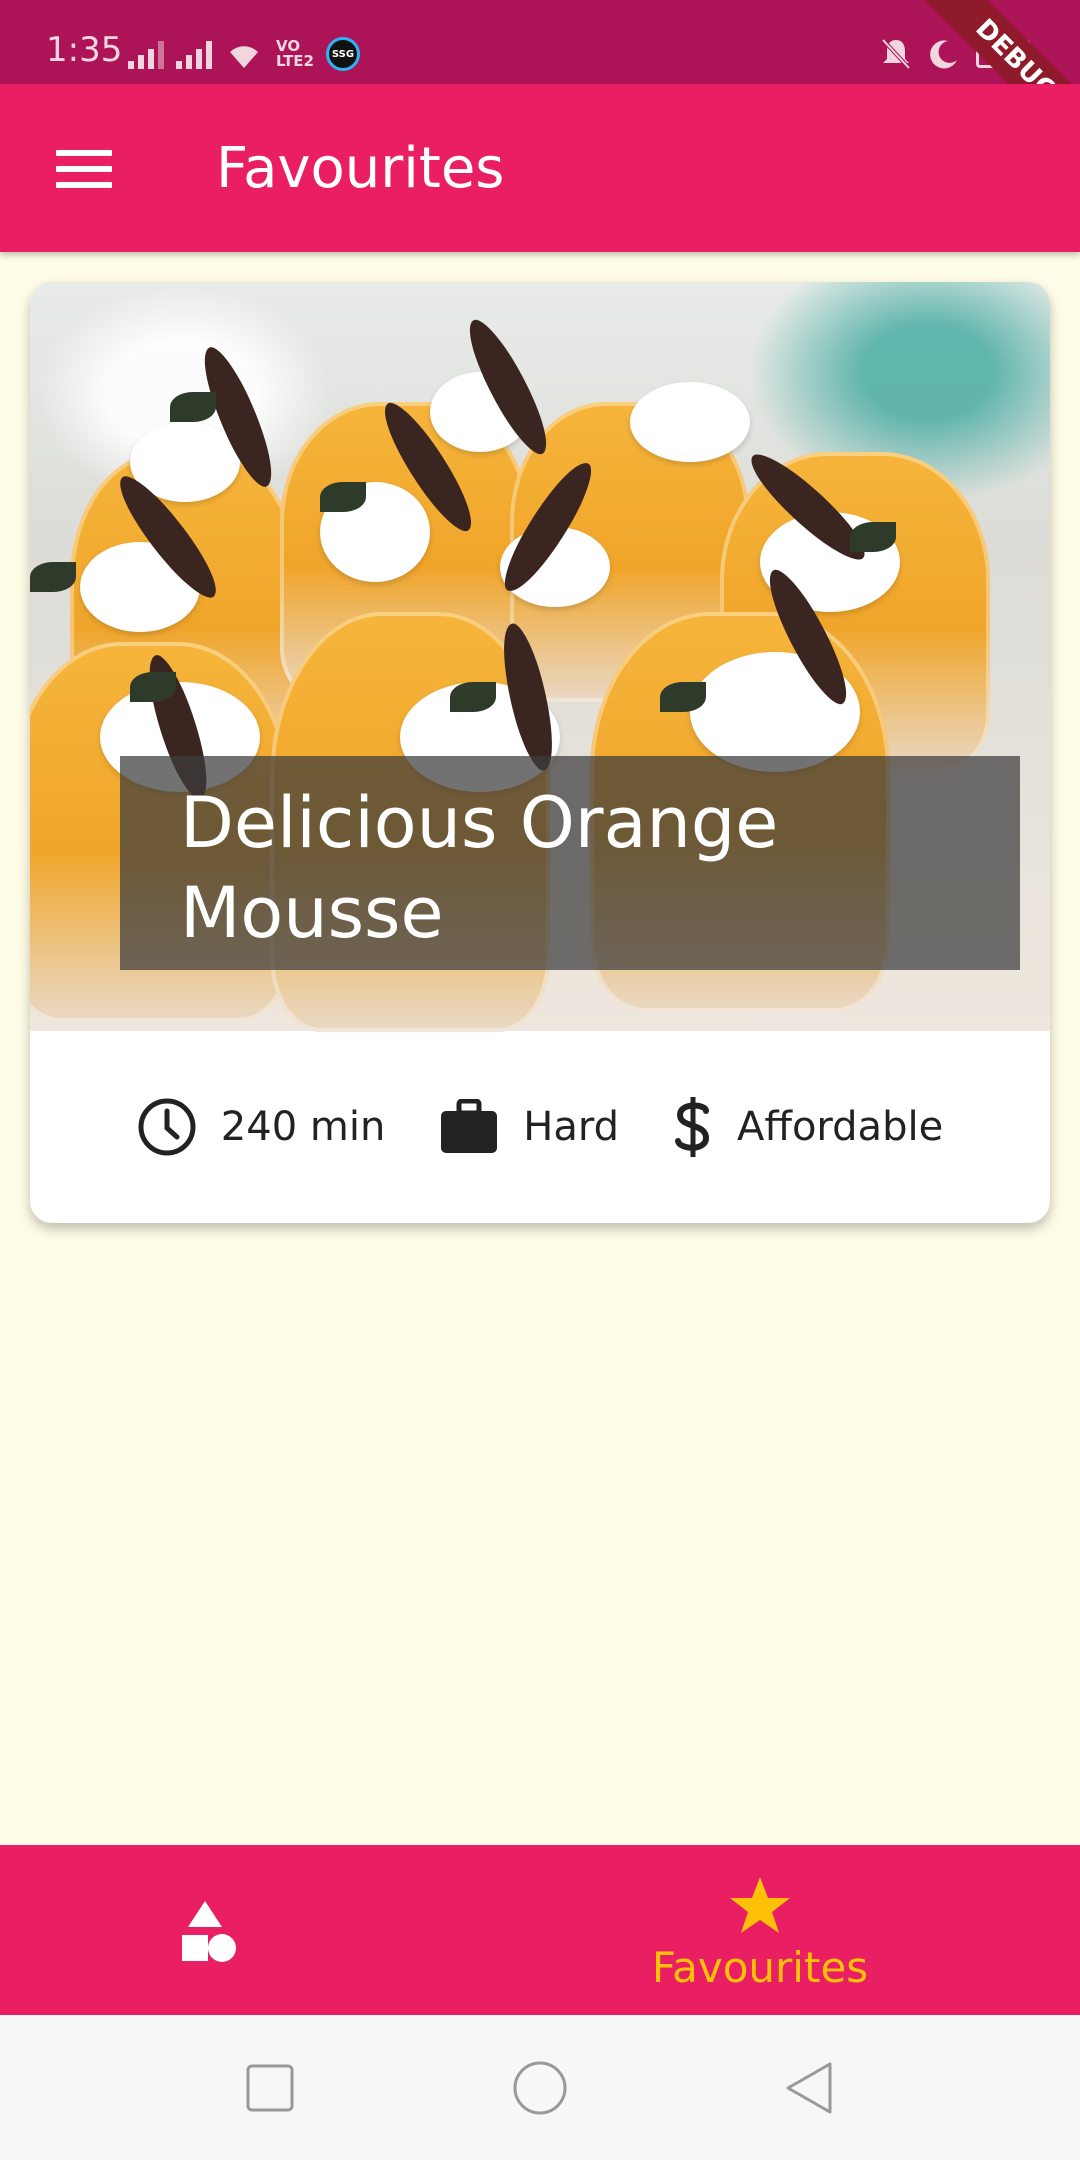  Describe the element at coordinates (571, 1127) in the screenshot. I see `complexity-text: Hard` at that location.